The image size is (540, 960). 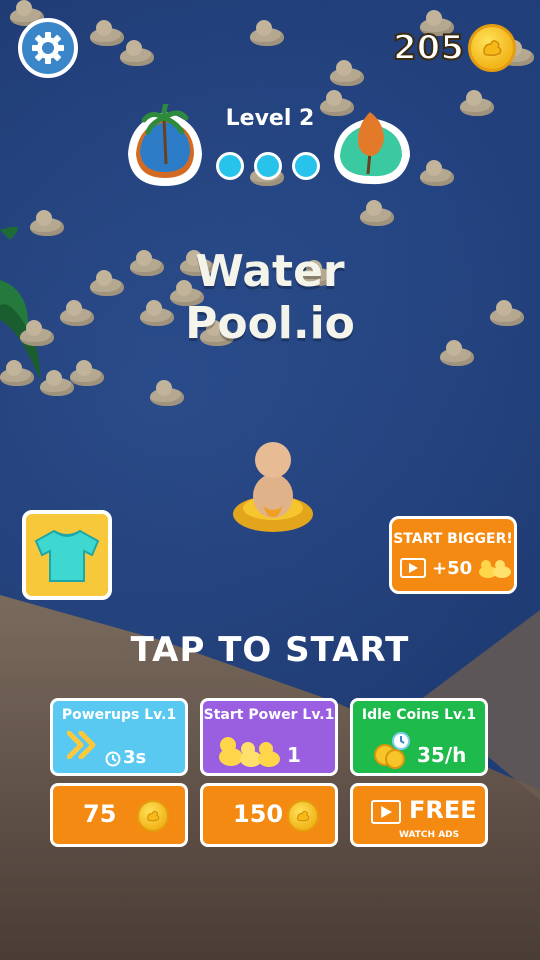 What do you see at coordinates (119, 737) in the screenshot?
I see `upgrade-card-powerups: Powerups Lv.1 3s` at bounding box center [119, 737].